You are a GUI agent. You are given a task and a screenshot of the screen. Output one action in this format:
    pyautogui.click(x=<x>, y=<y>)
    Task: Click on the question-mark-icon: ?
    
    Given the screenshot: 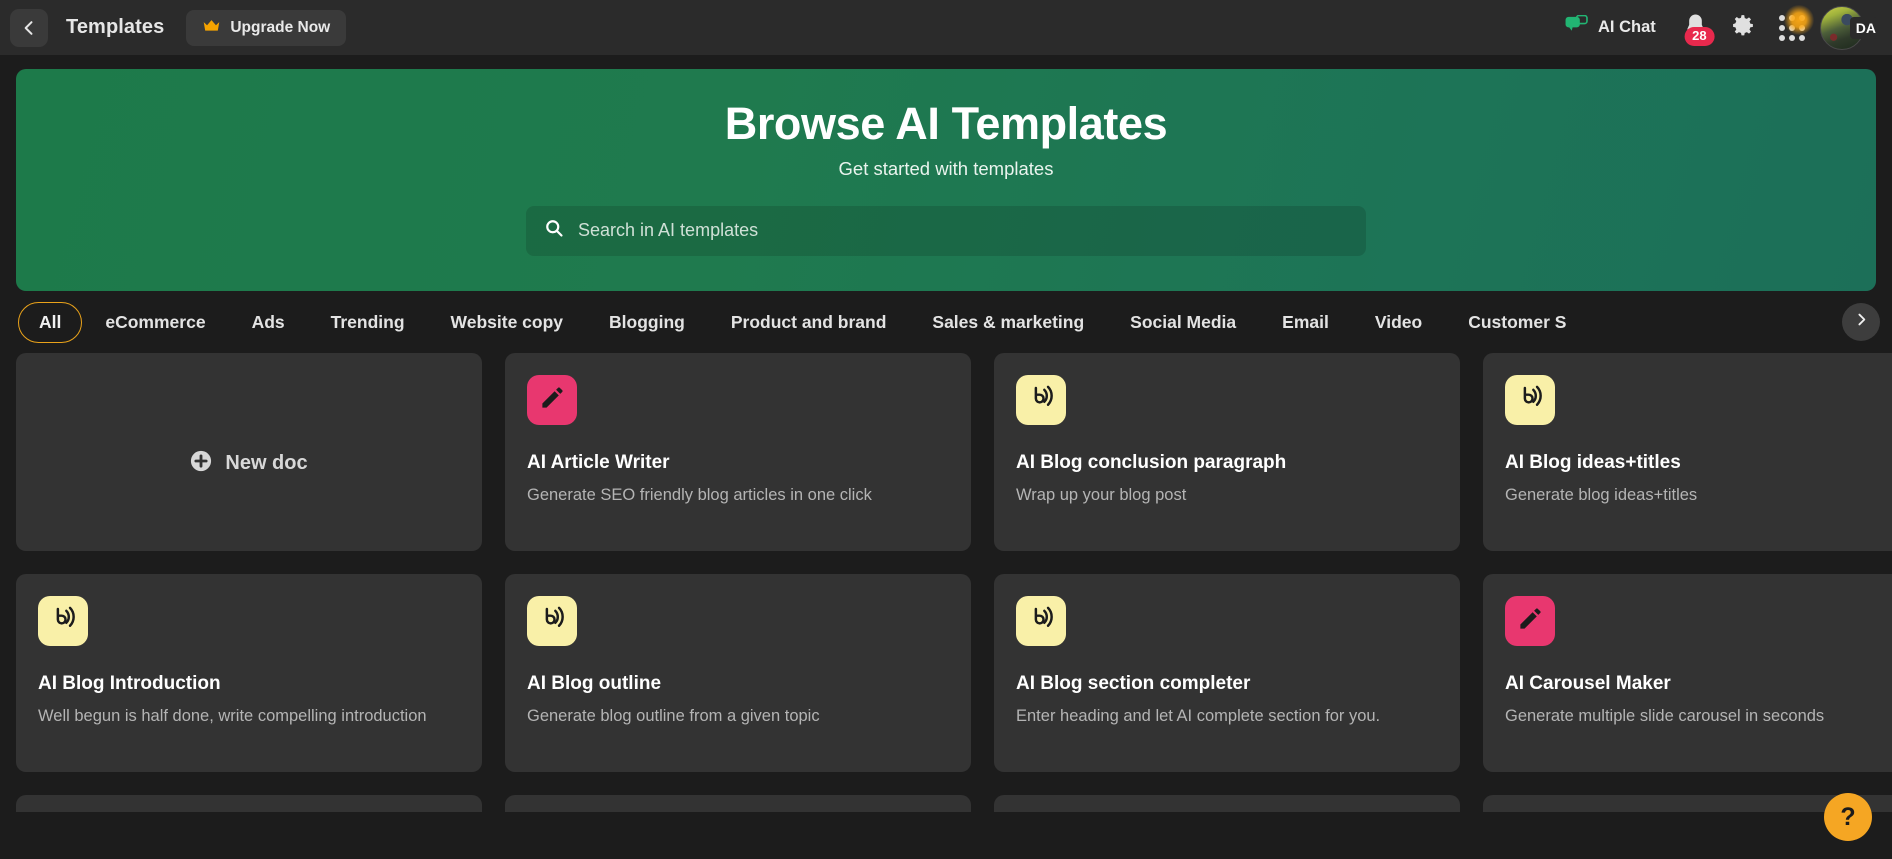 What is the action you would take?
    pyautogui.click(x=1848, y=816)
    